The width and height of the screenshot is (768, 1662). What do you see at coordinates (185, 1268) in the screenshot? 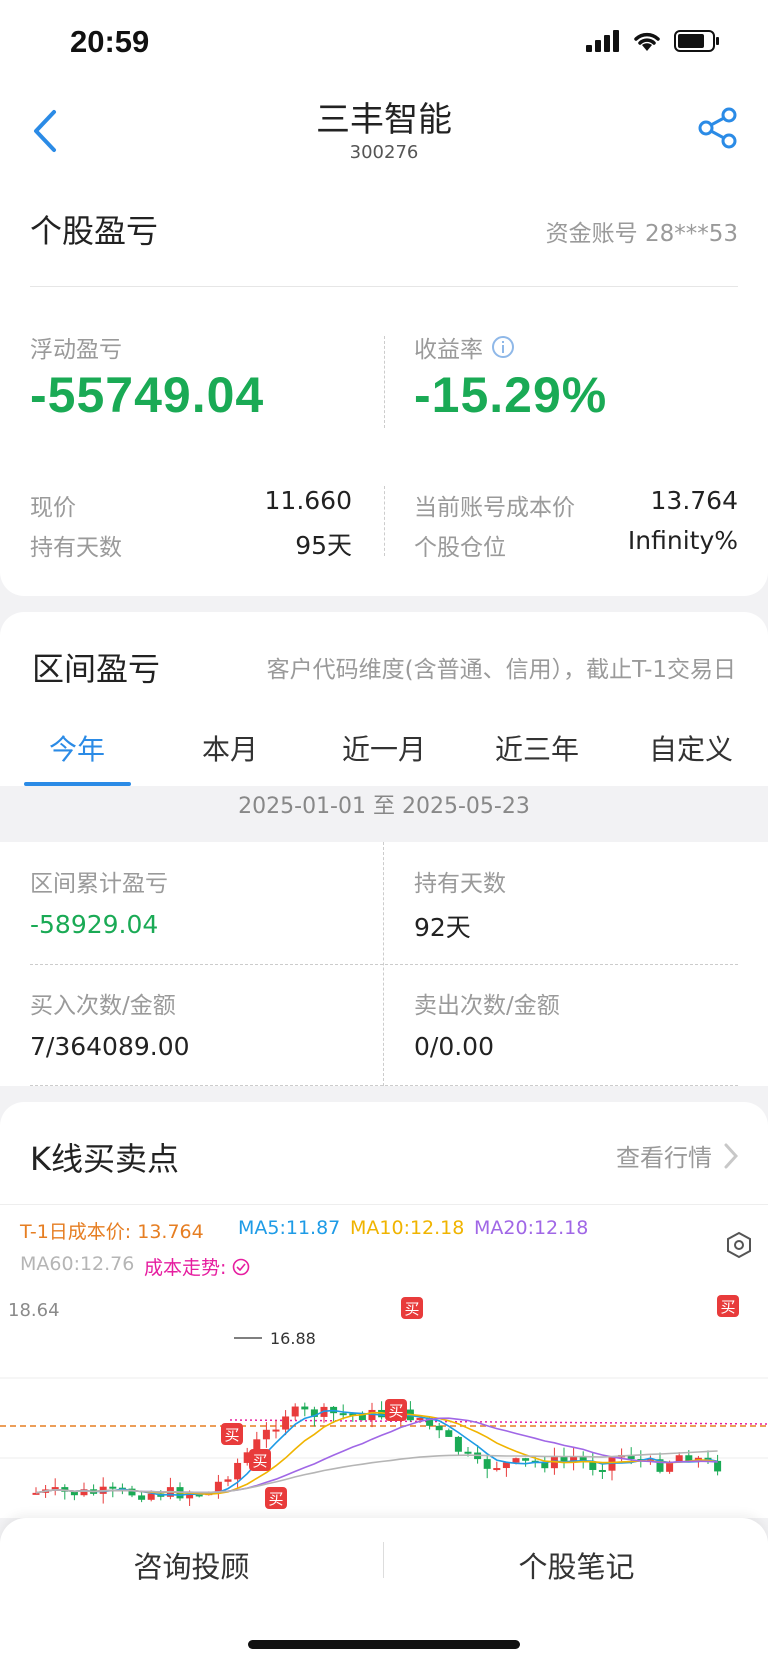
I see `cost-trend-label: 成本走势:` at bounding box center [185, 1268].